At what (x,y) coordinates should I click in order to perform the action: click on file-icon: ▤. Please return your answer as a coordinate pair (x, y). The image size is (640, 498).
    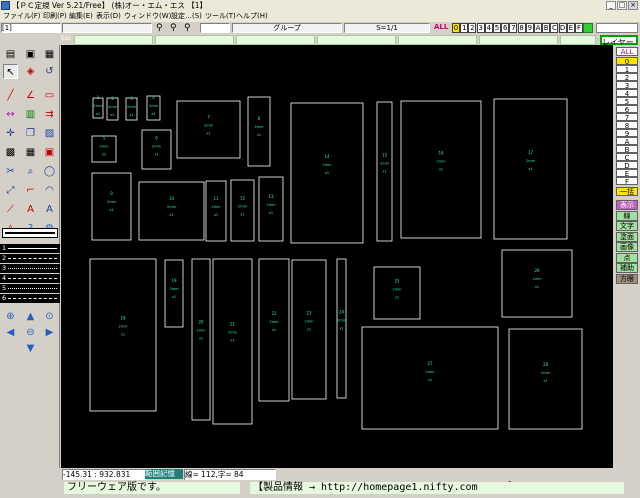
    Looking at the image, I should click on (10, 54).